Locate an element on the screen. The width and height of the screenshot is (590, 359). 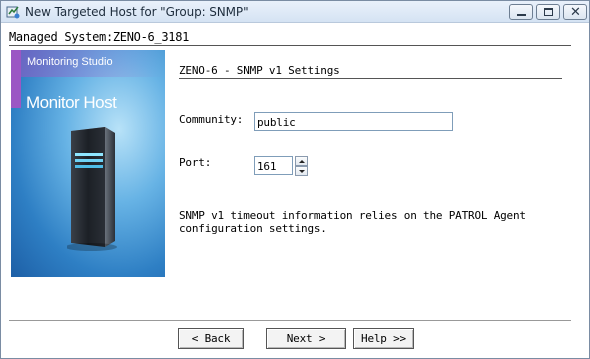
section-title: ZENO-6 - SNMP v1 Settings is located at coordinates (259, 70).